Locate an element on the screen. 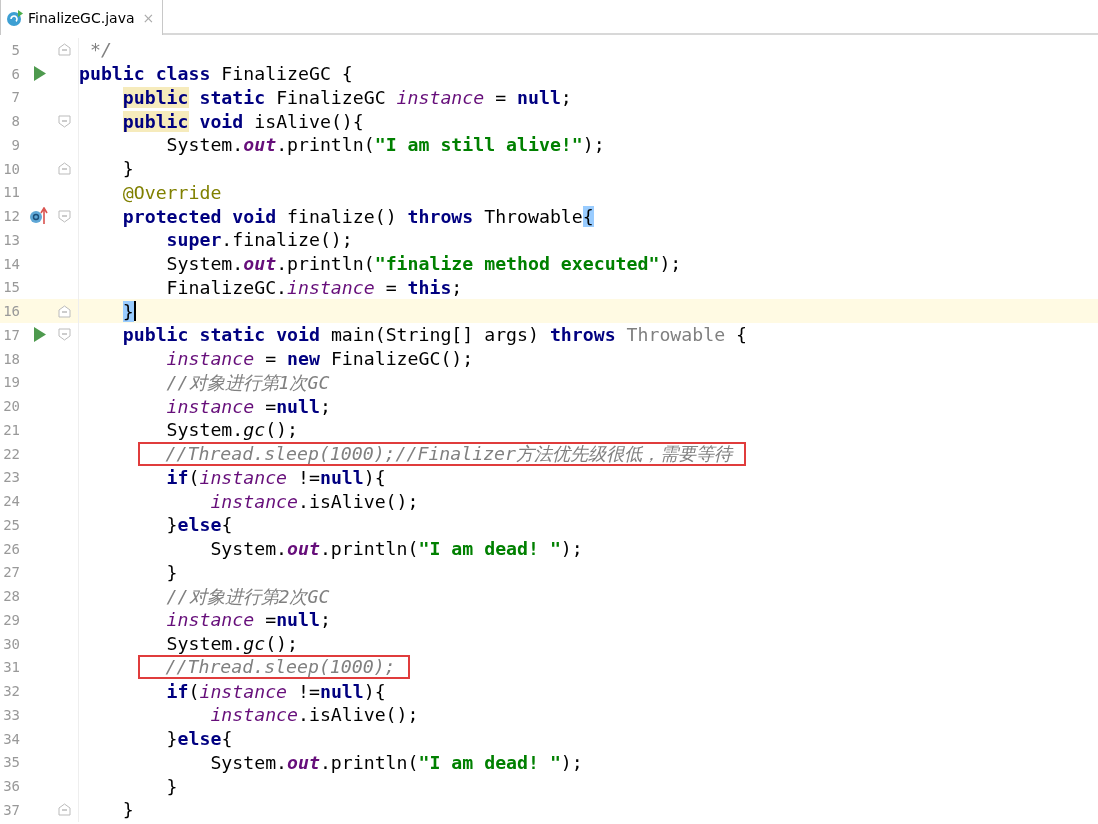 Image resolution: width=1098 pixels, height=824 pixels. code-text: isAlive(){ is located at coordinates (309, 121).